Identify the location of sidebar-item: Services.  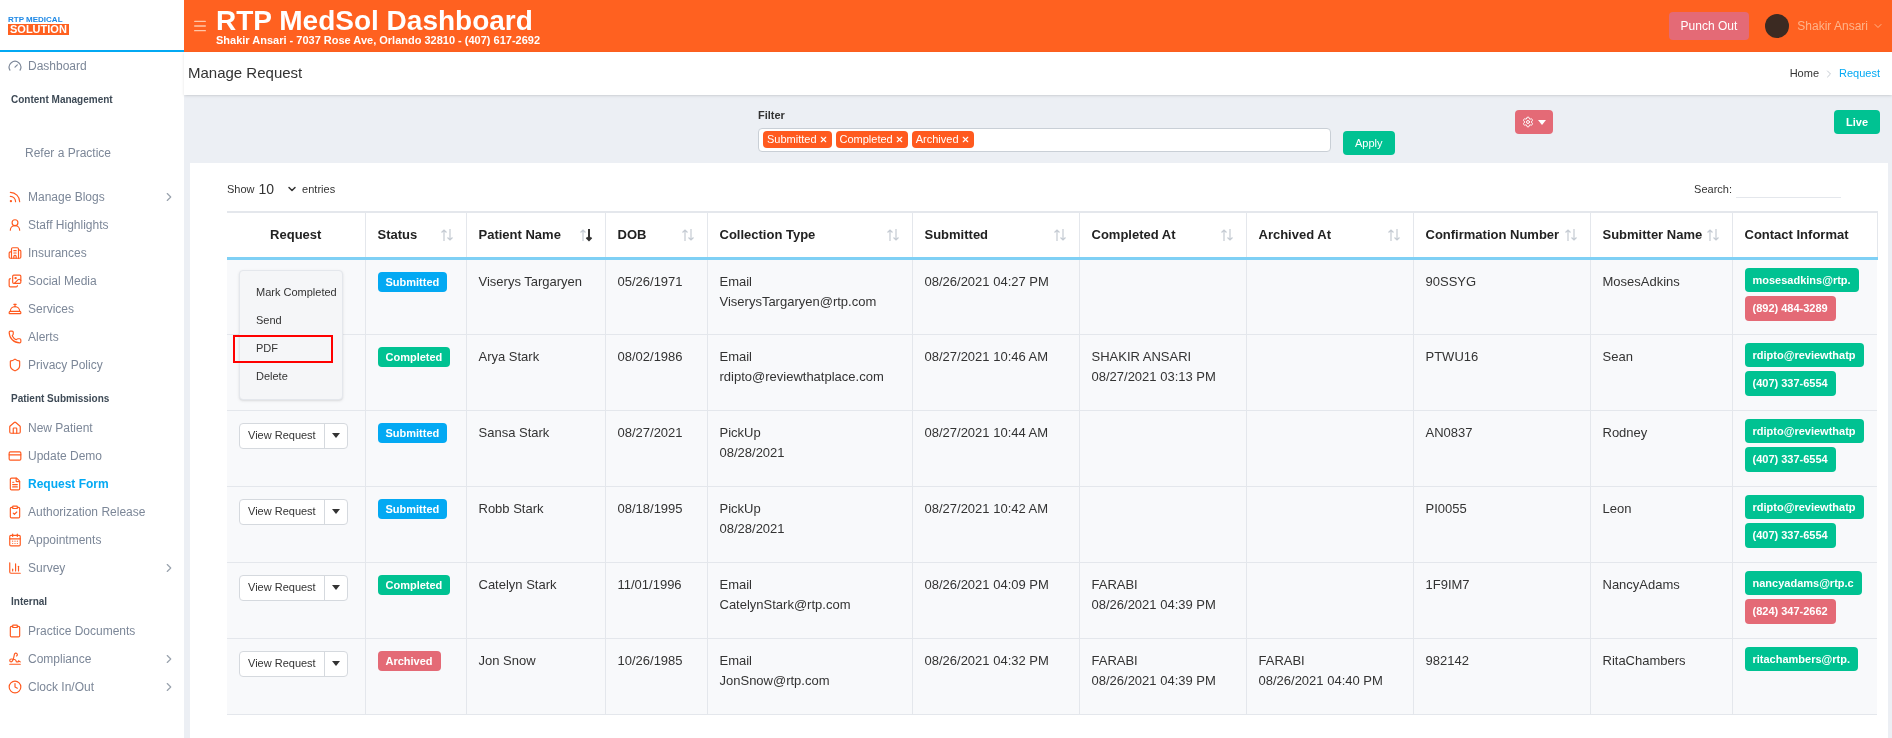
(92, 309).